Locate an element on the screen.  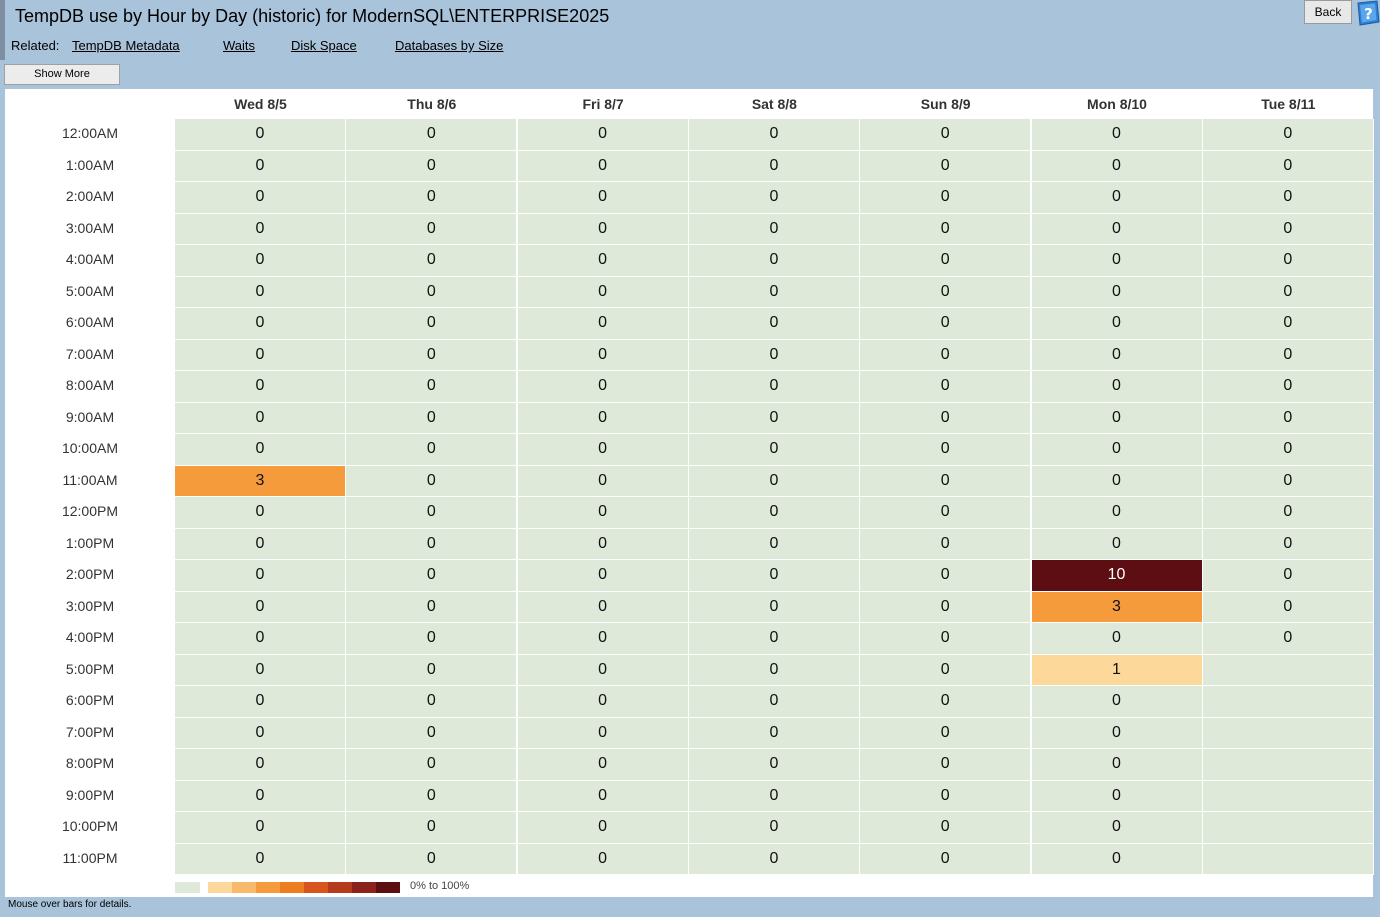
heatmap-cell: 10 is located at coordinates (1117, 576).